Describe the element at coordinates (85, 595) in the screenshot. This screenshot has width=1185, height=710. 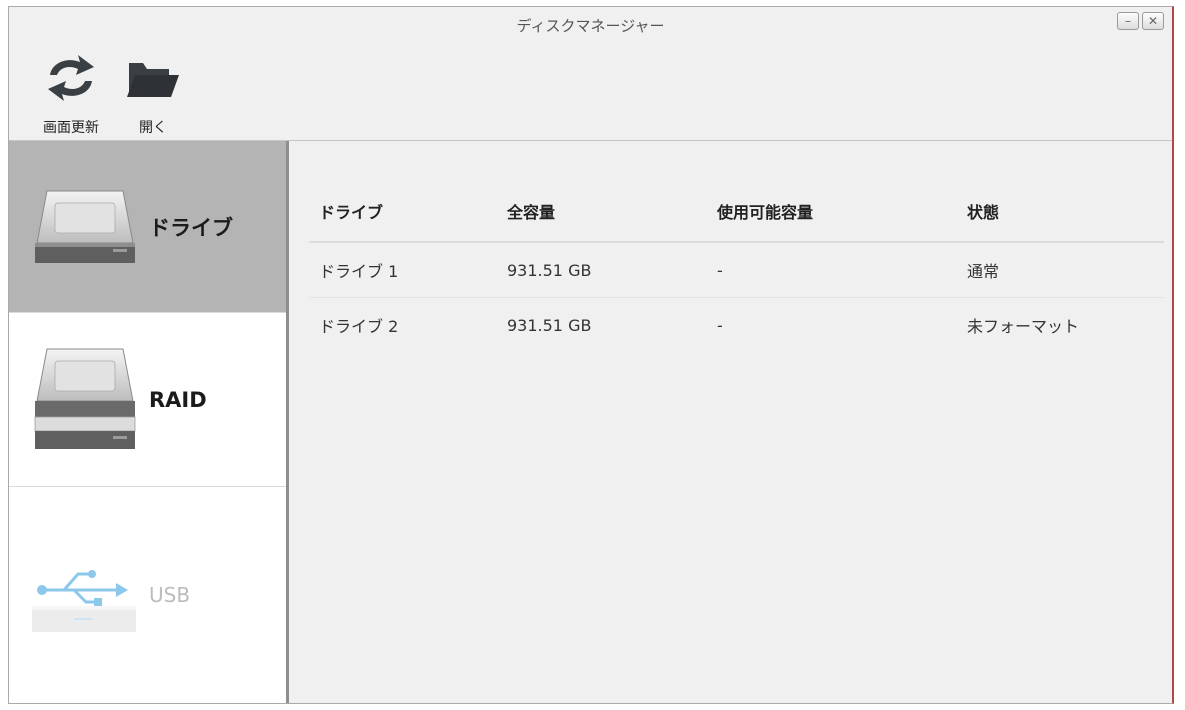
I see `usb-icon` at that location.